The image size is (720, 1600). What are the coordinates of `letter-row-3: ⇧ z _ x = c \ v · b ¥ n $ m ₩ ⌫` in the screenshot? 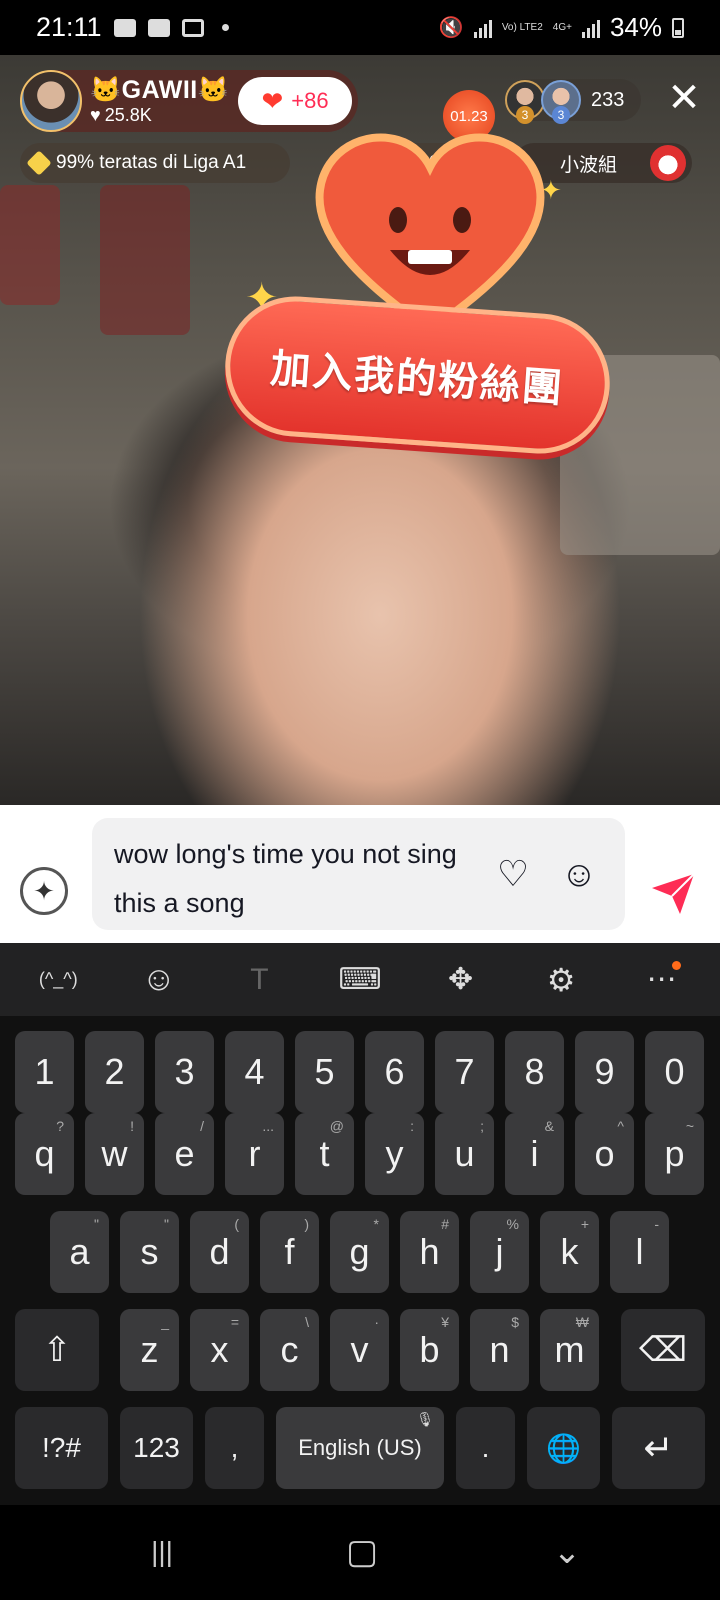 It's located at (360, 1350).